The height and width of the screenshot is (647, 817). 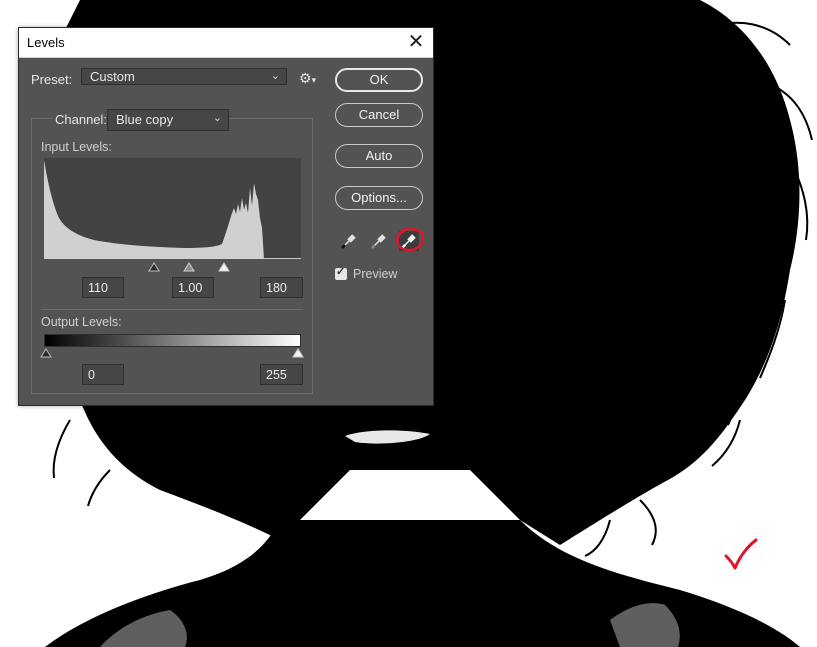 What do you see at coordinates (172, 309) in the screenshot?
I see `divider` at bounding box center [172, 309].